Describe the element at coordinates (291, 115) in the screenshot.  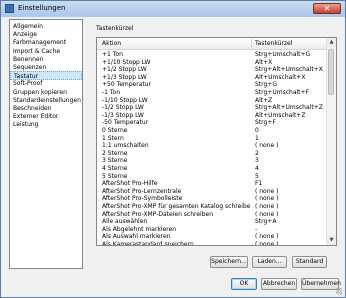
I see `shortcut-cell: Alt+Umschalt+Z` at that location.